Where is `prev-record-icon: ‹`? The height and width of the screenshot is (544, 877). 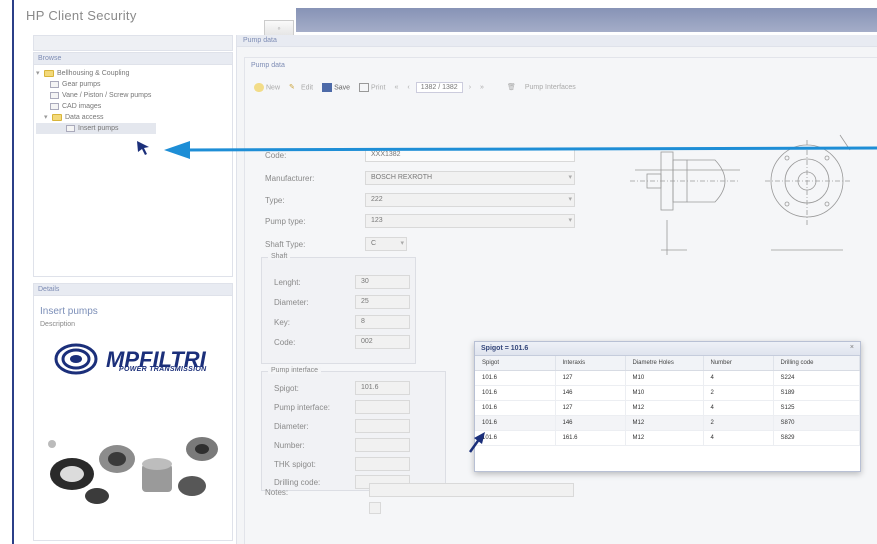
prev-record-icon: ‹ is located at coordinates (408, 87).